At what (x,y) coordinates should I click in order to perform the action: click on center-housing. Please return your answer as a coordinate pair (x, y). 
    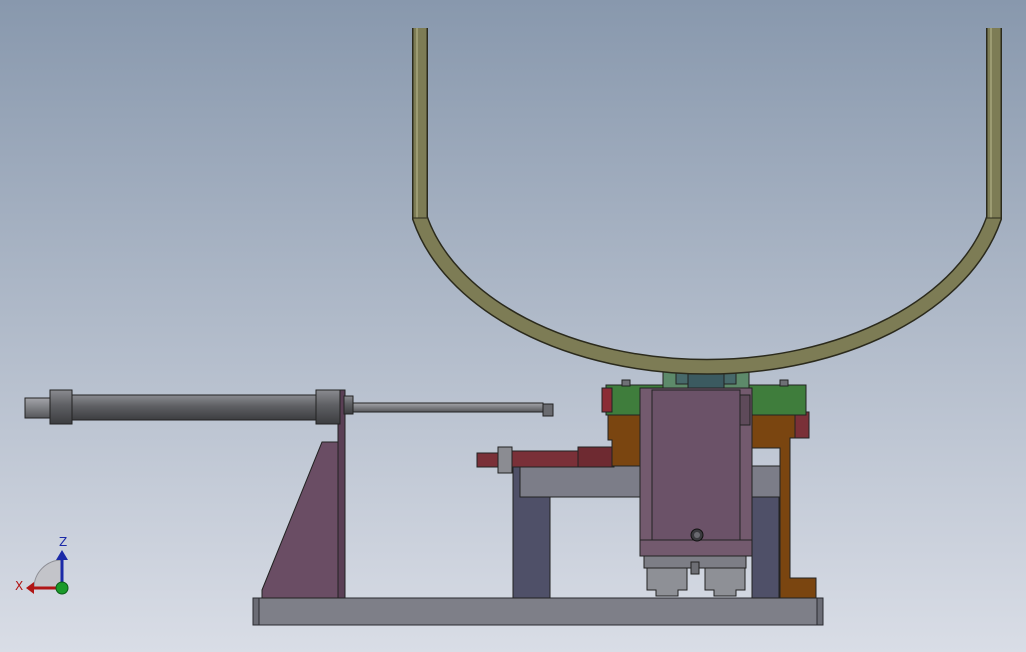
    Looking at the image, I should click on (696, 472).